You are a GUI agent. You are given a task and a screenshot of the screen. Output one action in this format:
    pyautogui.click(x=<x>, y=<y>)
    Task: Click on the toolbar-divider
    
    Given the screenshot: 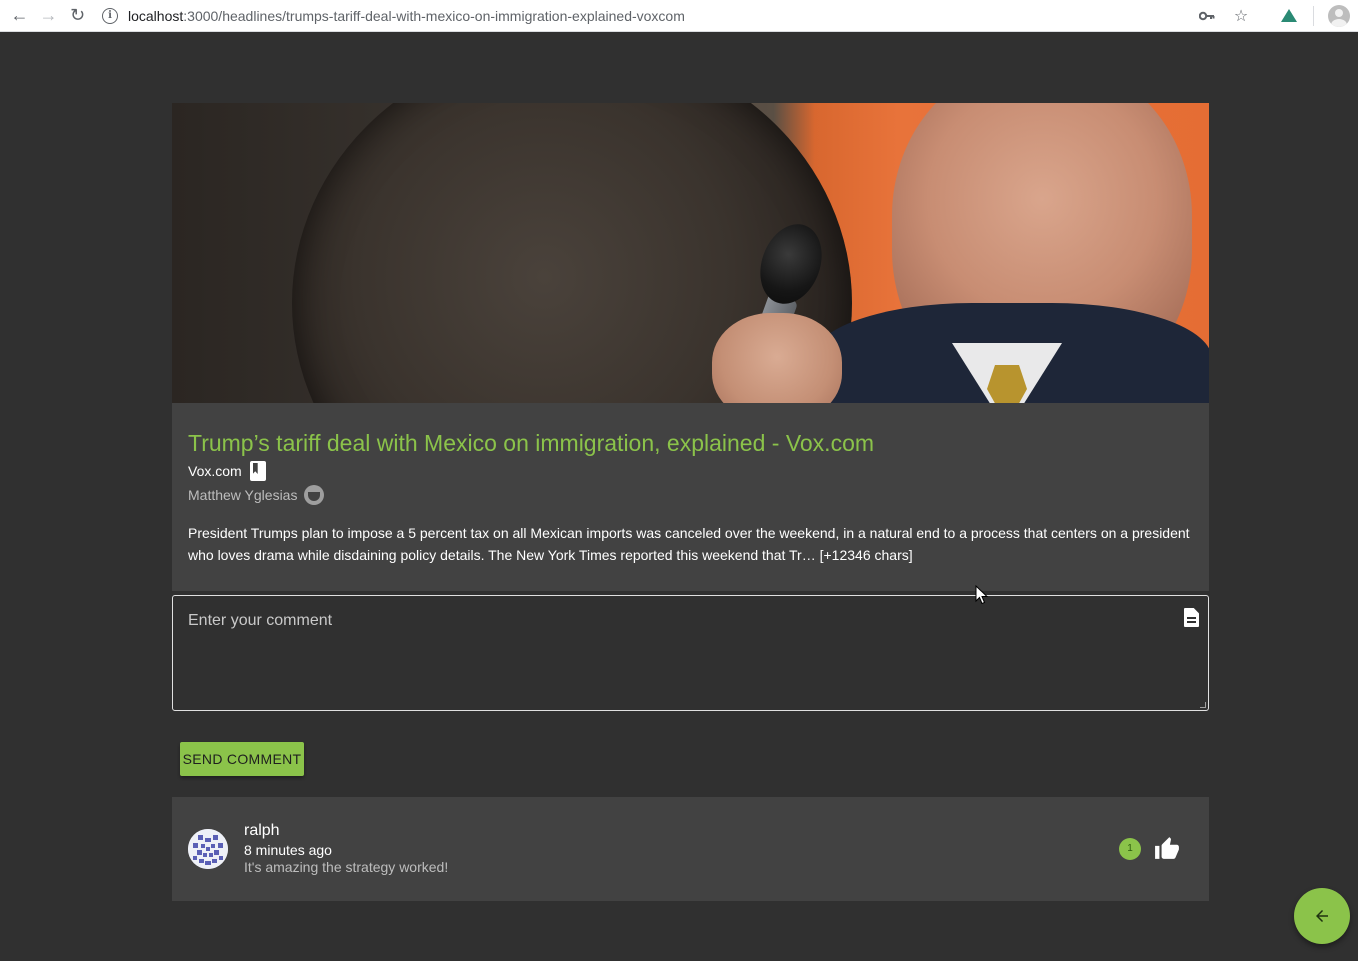 What is the action you would take?
    pyautogui.click(x=1313, y=15)
    